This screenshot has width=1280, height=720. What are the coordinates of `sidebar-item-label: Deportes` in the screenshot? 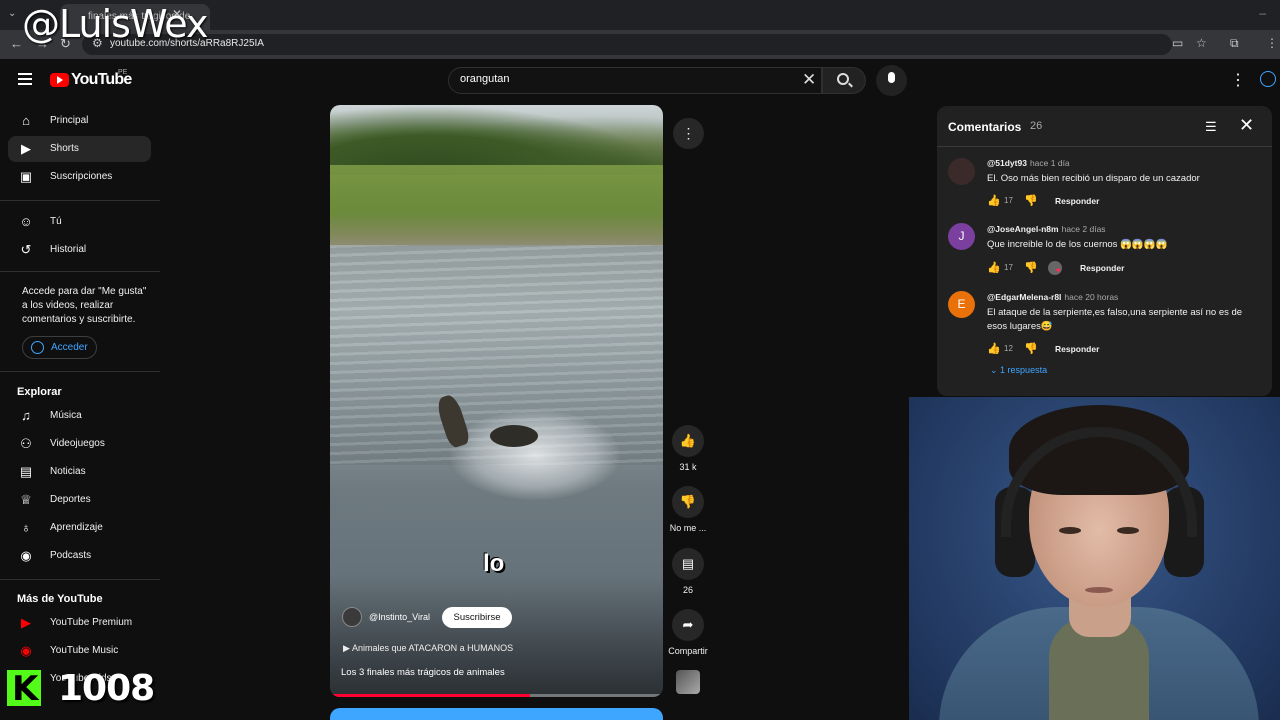 It's located at (70, 499).